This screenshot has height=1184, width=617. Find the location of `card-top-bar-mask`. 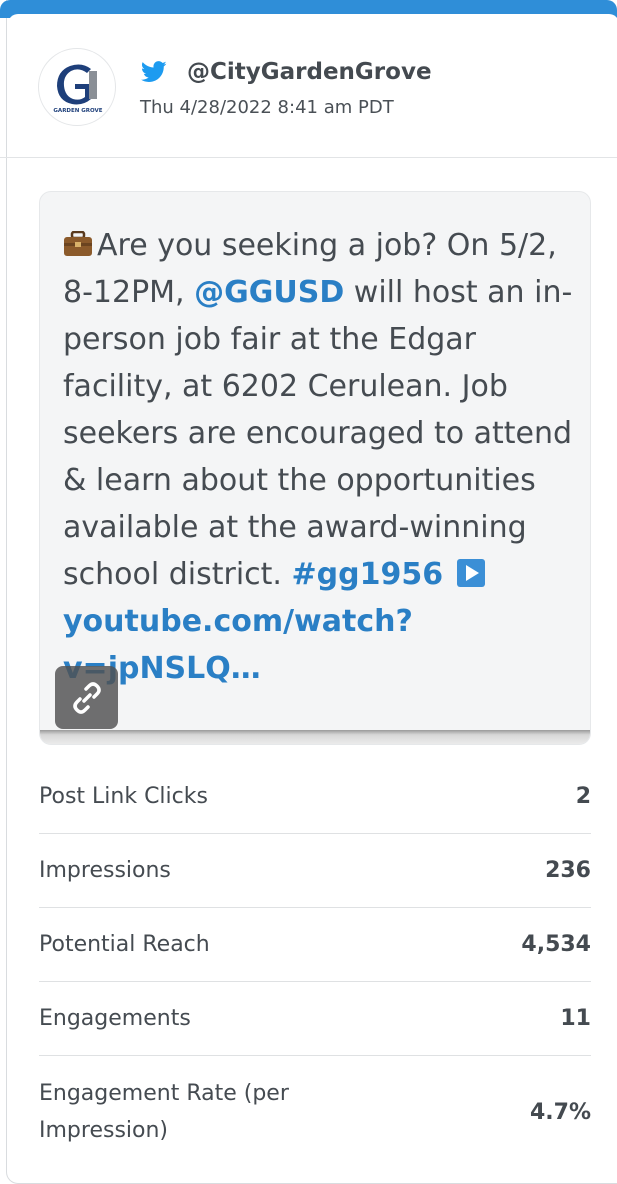

card-top-bar-mask is located at coordinates (312, 21).